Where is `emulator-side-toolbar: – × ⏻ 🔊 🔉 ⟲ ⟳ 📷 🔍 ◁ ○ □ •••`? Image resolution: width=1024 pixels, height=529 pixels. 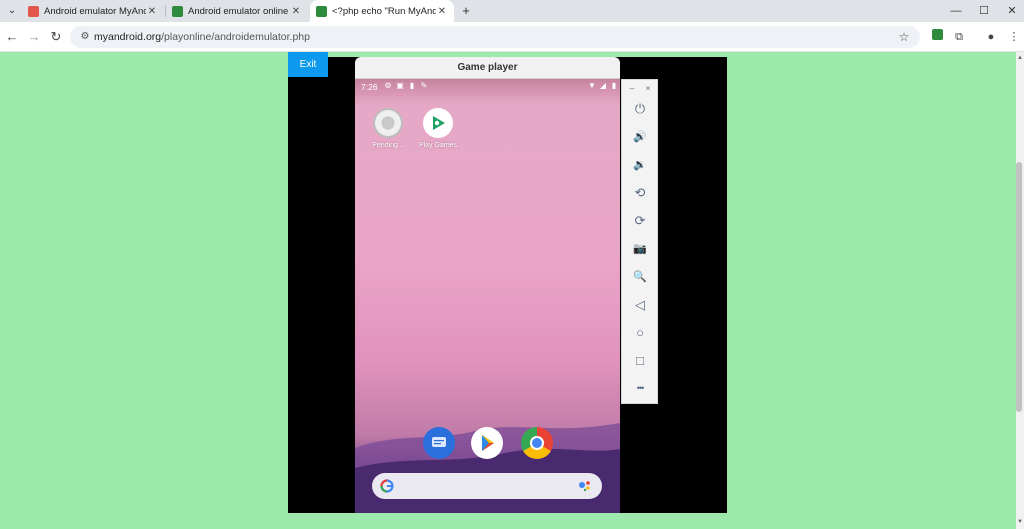
emulator-side-toolbar: – × ⏻ 🔊 🔉 ⟲ ⟳ 📷 🔍 ◁ ○ □ ••• is located at coordinates (639, 241).